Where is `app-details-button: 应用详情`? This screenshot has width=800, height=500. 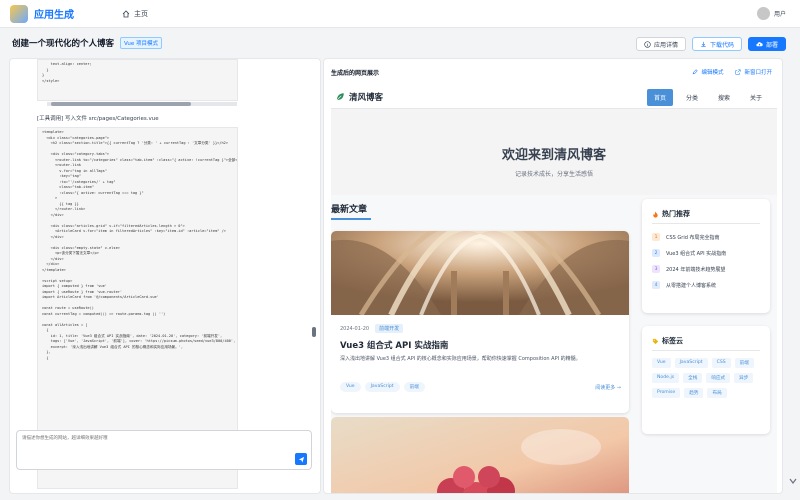 app-details-button: 应用详情 is located at coordinates (660, 44).